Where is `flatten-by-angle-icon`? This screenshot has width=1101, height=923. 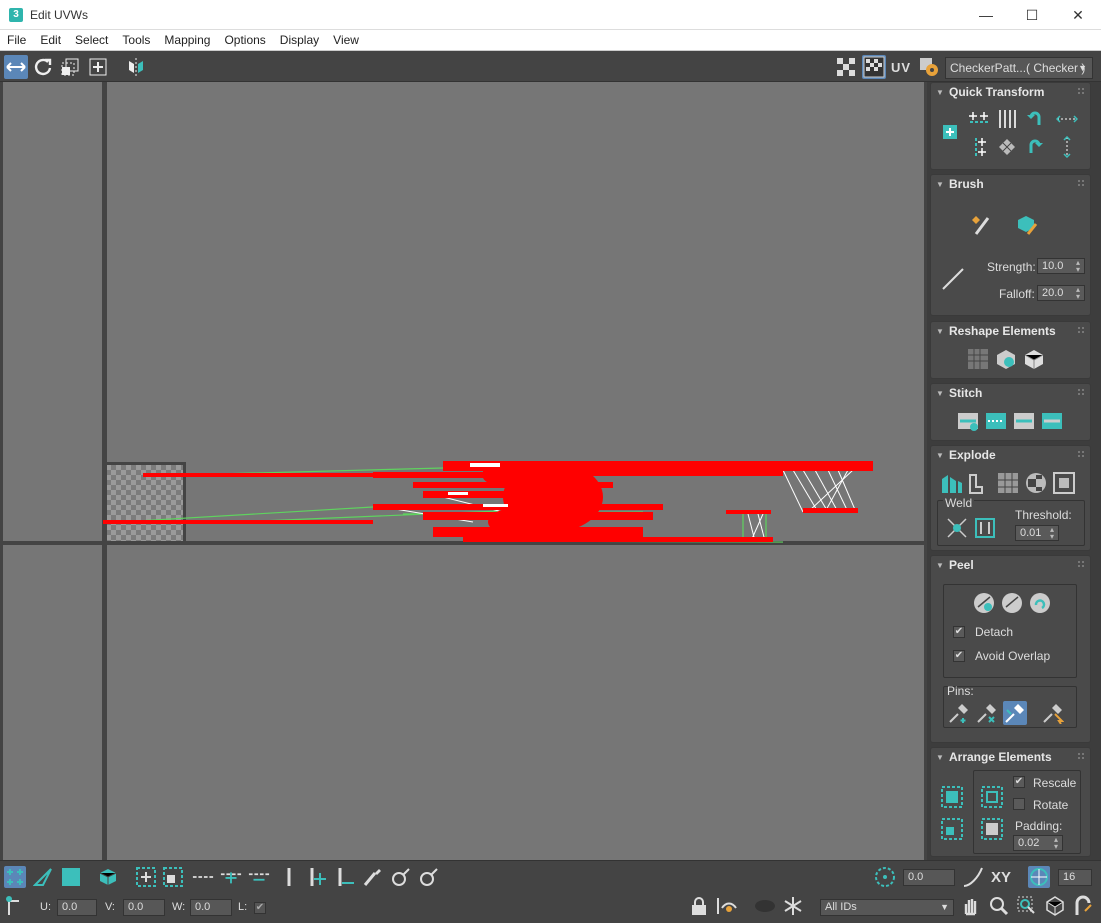
flatten-by-angle-icon is located at coordinates (1064, 483).